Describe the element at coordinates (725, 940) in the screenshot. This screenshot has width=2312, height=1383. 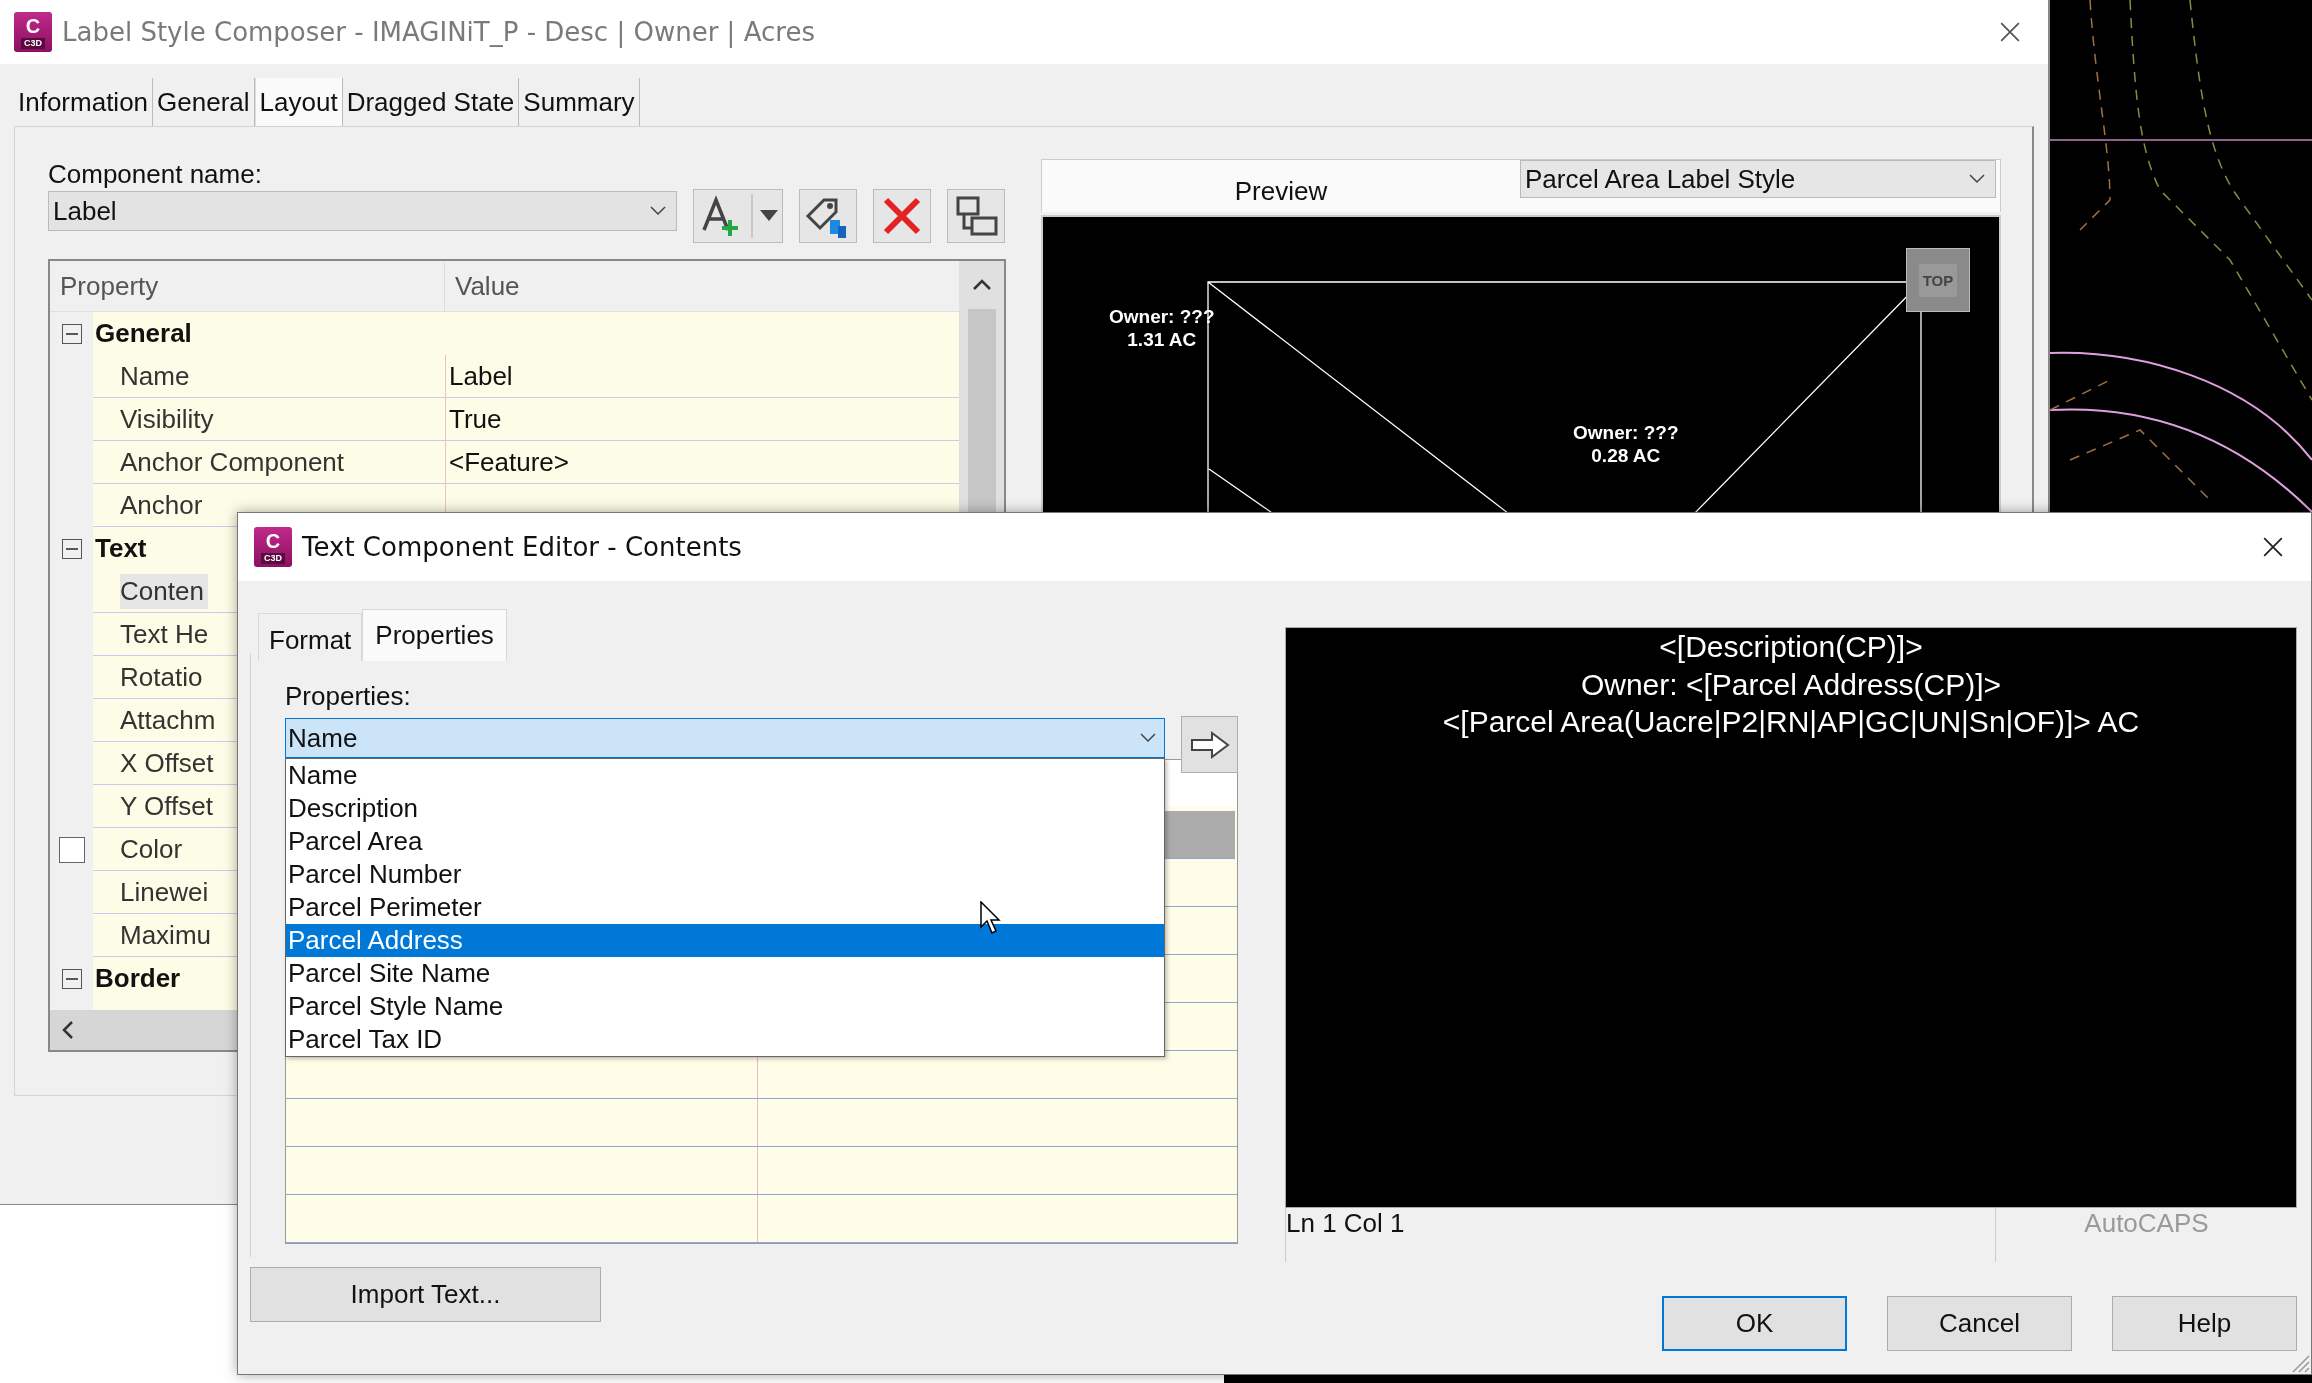
I see `dropdown-option: Parcel Address` at that location.